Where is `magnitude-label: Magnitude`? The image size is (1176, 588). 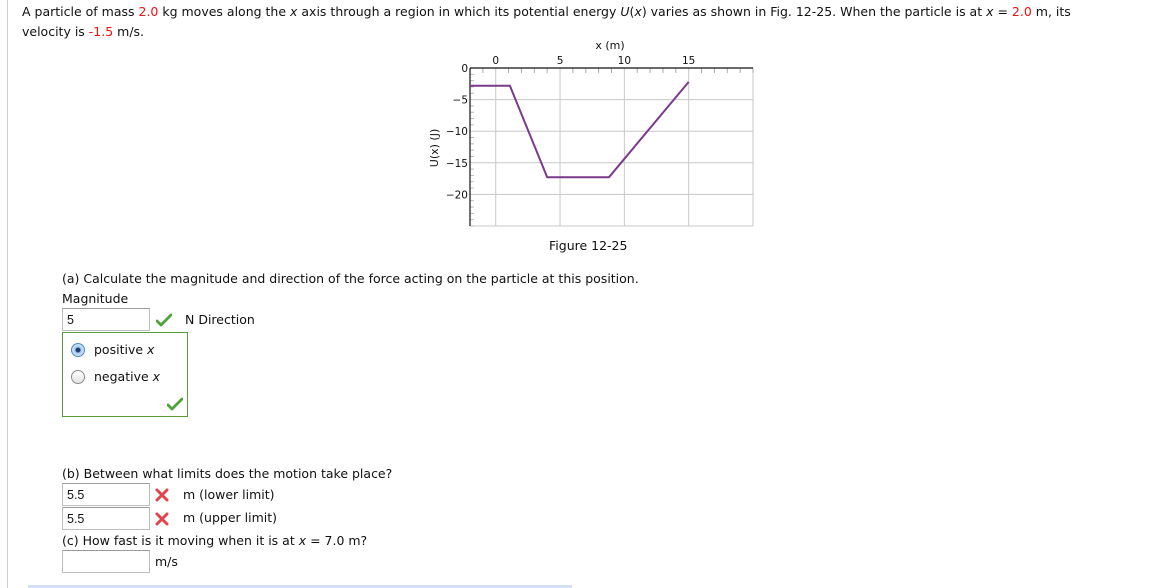 magnitude-label: Magnitude is located at coordinates (95, 298).